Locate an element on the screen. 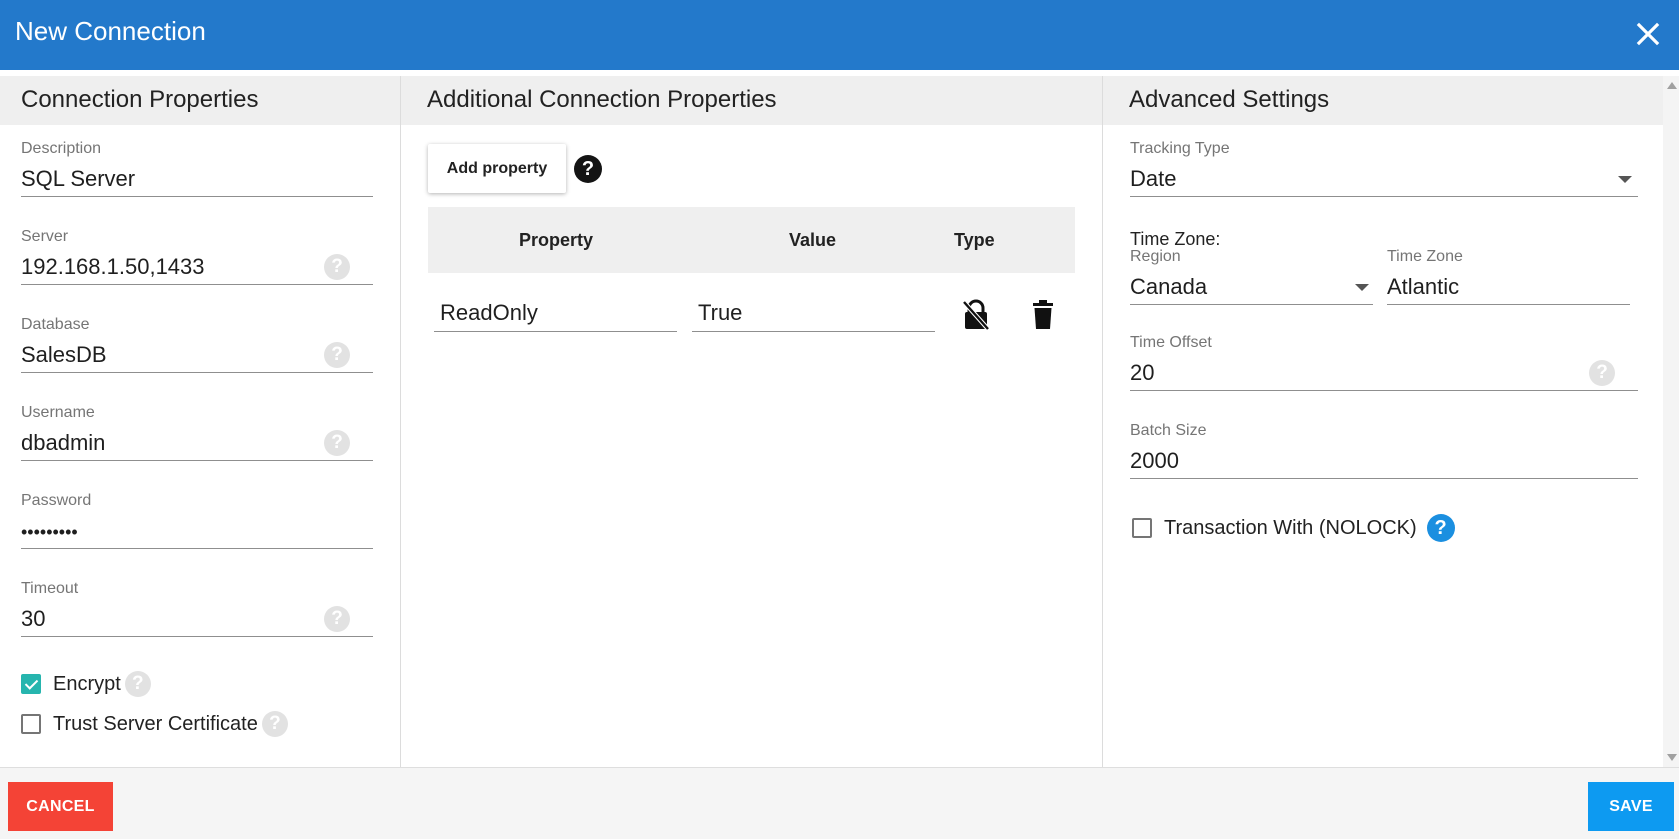 This screenshot has height=839, width=1679. encrypt-label: Encrypt is located at coordinates (87, 683).